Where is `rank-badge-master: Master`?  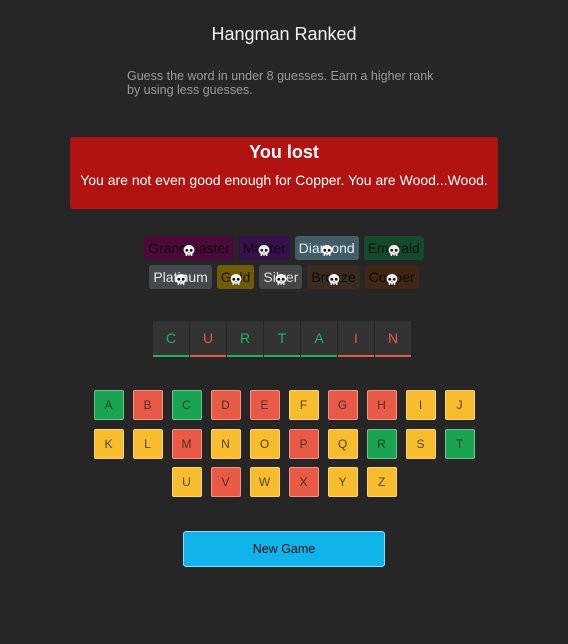
rank-badge-master: Master is located at coordinates (264, 248).